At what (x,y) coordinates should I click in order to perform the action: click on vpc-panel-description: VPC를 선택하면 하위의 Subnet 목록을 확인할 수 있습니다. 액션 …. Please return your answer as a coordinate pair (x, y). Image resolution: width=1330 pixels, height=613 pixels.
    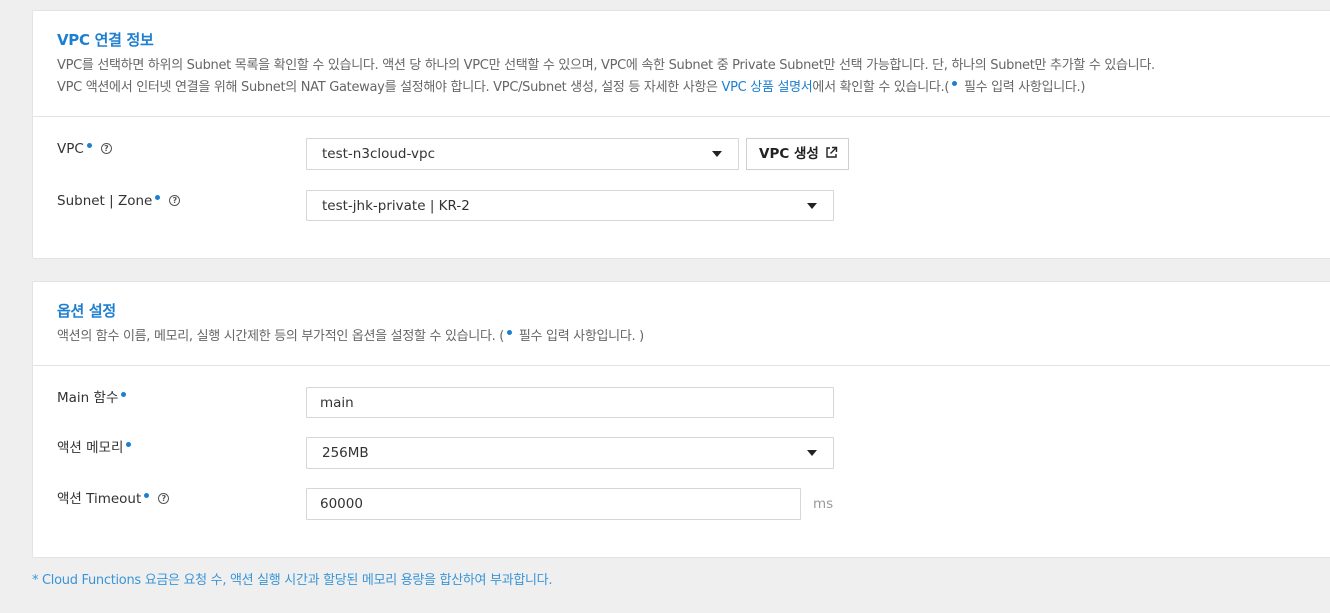
    Looking at the image, I should click on (687, 77).